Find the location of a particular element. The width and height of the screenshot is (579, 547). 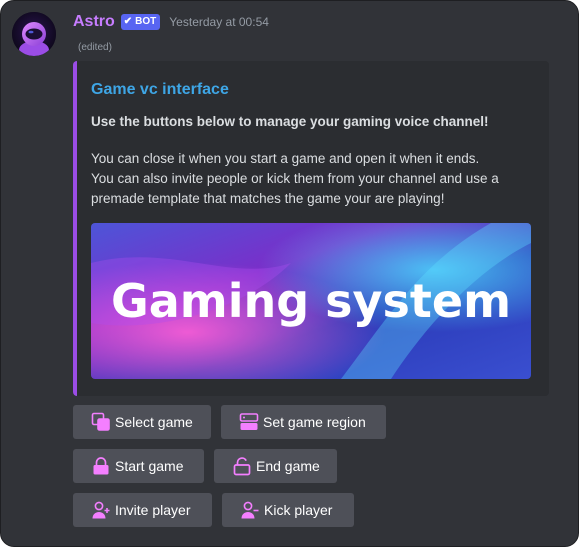

bot-badge-label: BOT is located at coordinates (146, 21).